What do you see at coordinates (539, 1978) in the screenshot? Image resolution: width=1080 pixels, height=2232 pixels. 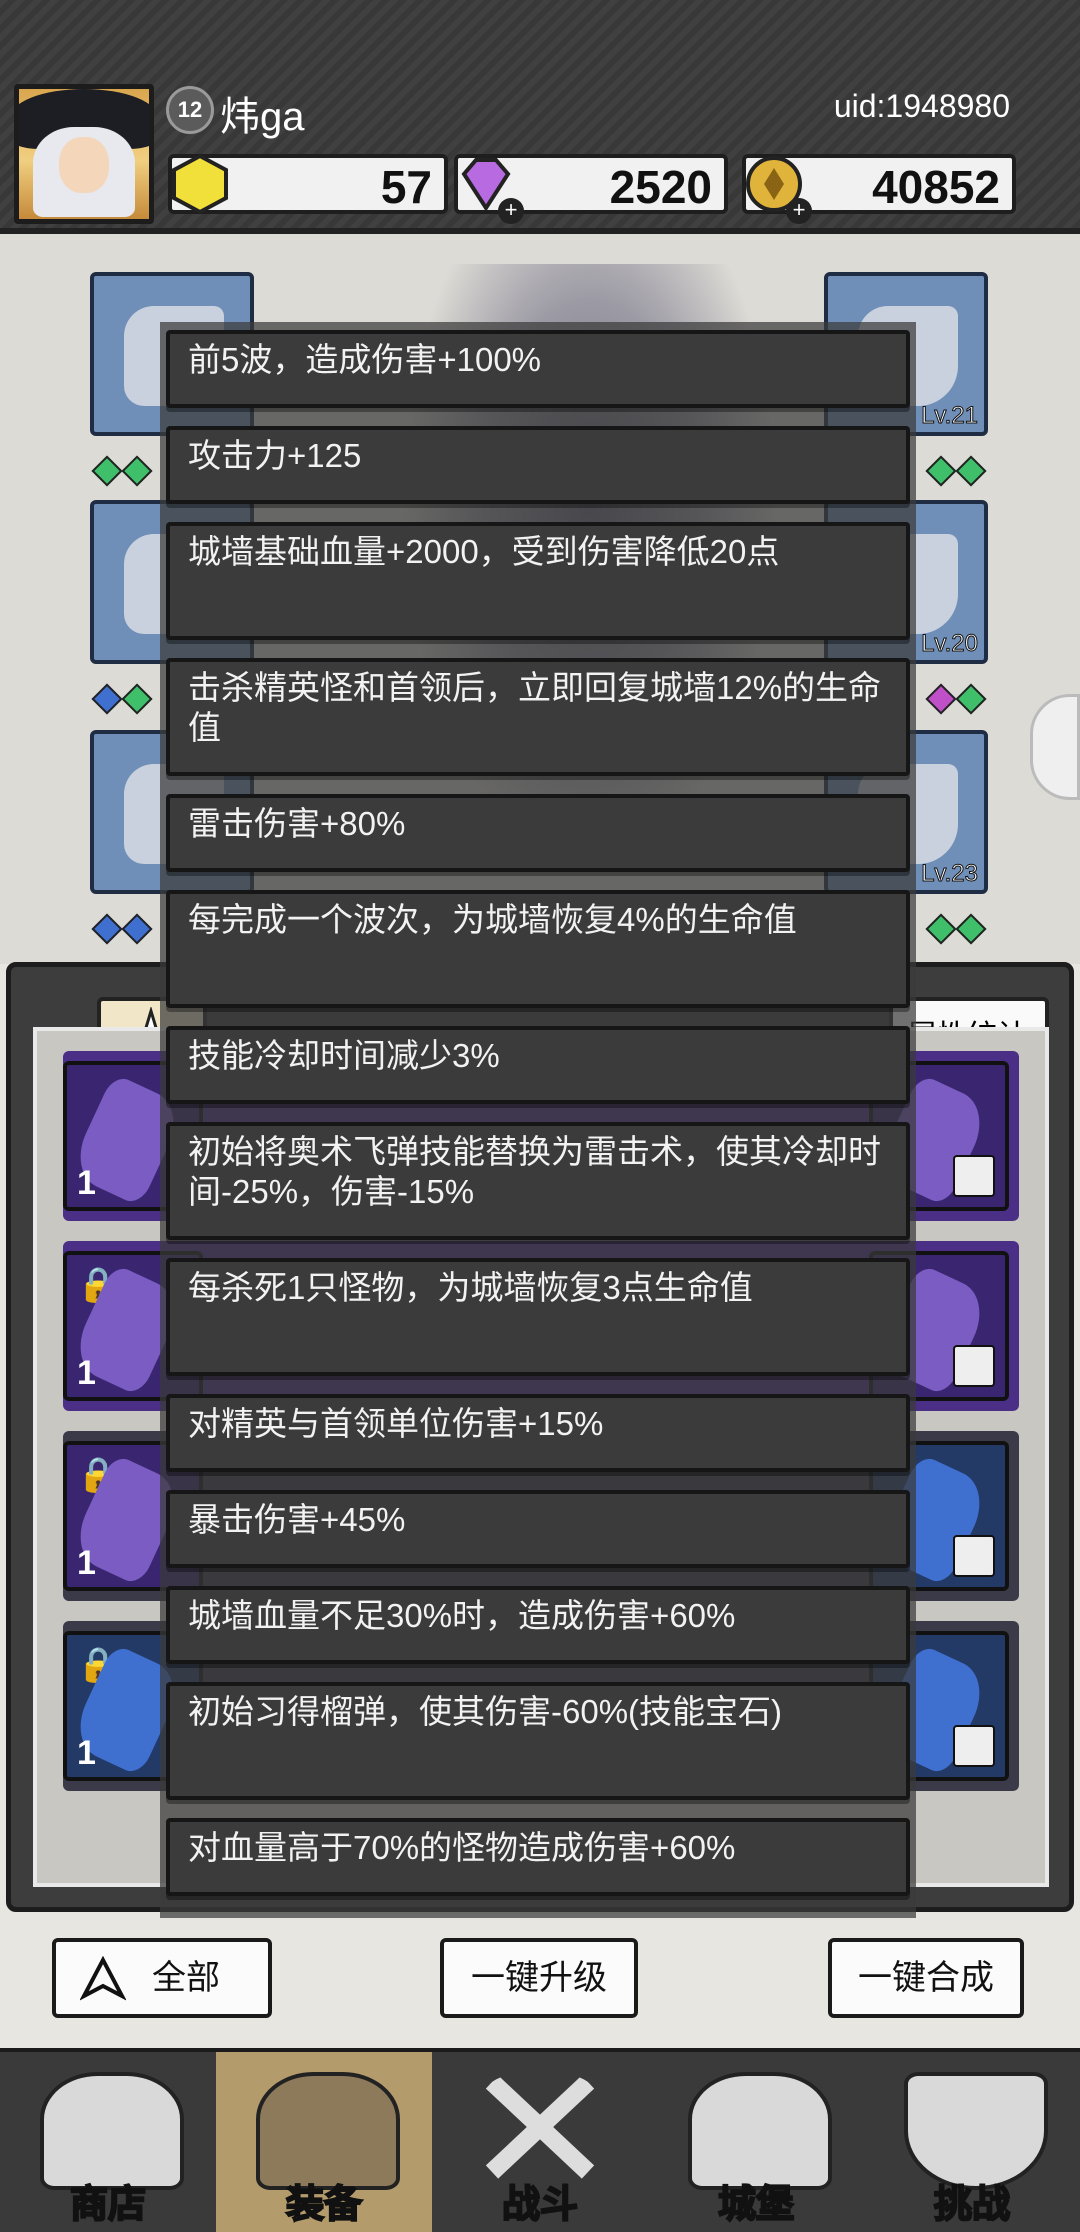 I see `upgrade-all-button: 一键升级` at bounding box center [539, 1978].